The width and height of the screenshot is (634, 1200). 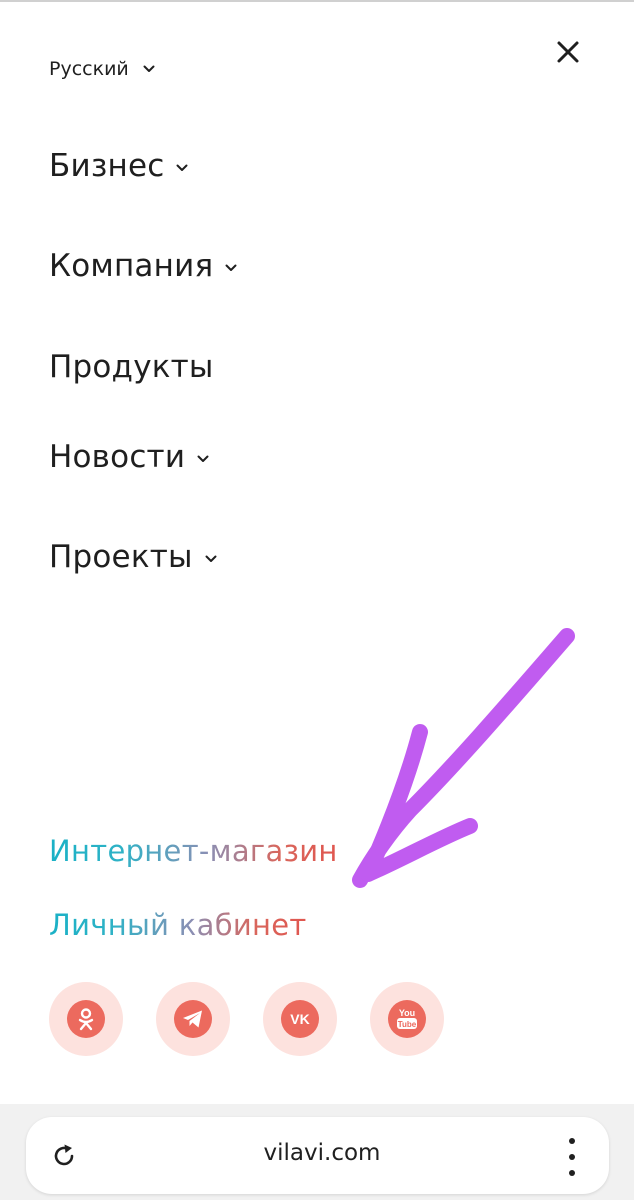 I want to click on social-links: VK You Tube, so click(x=263, y=1019).